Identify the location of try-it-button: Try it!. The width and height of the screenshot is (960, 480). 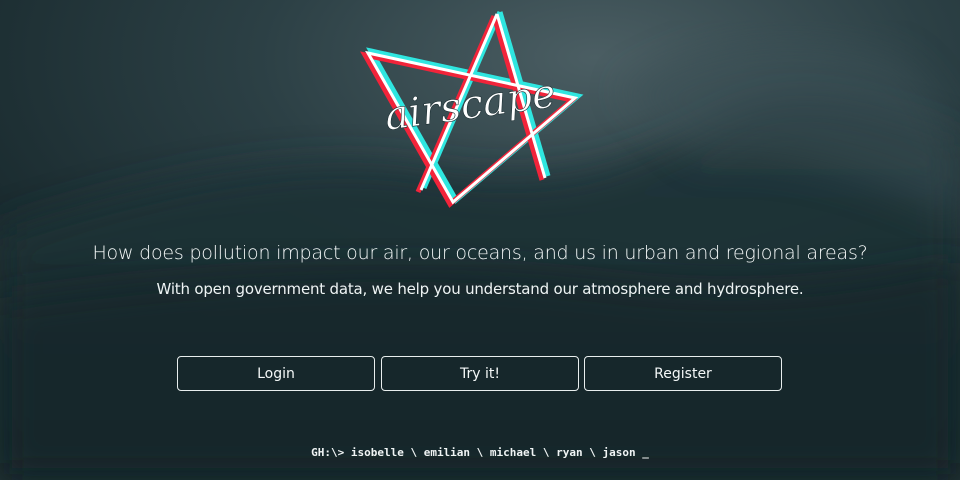
(480, 373).